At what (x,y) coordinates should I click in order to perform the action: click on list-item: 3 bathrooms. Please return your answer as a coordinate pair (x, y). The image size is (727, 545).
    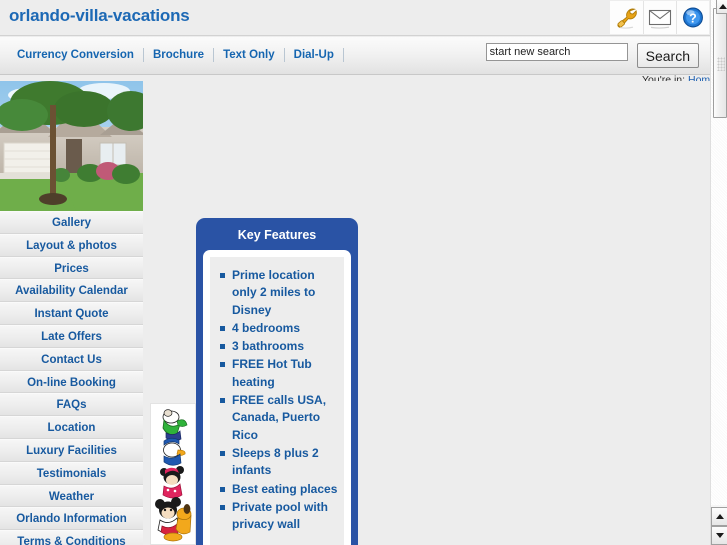
    Looking at the image, I should click on (279, 346).